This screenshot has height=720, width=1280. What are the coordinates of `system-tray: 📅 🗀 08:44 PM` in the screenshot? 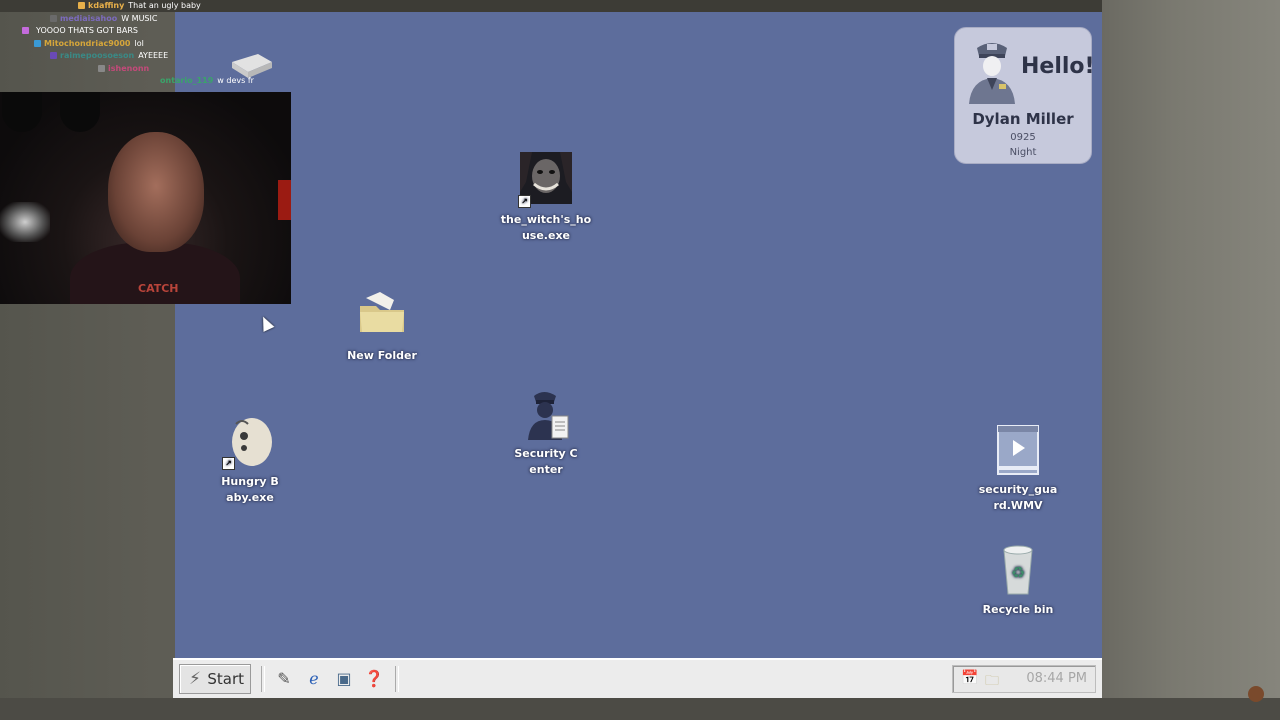 It's located at (1024, 679).